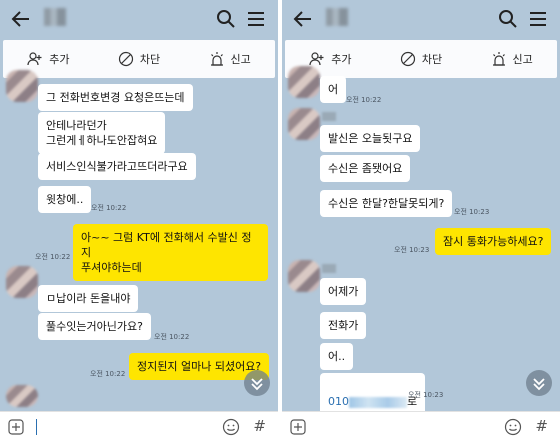 This screenshot has height=441, width=560. I want to click on phone-link: 010, so click(338, 401).